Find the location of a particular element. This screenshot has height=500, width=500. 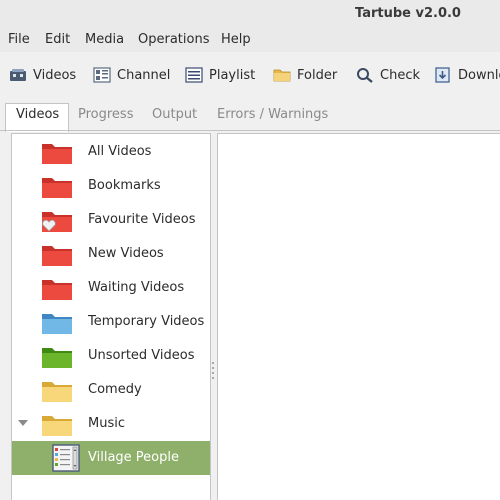

tree-item-label: Music is located at coordinates (106, 423).